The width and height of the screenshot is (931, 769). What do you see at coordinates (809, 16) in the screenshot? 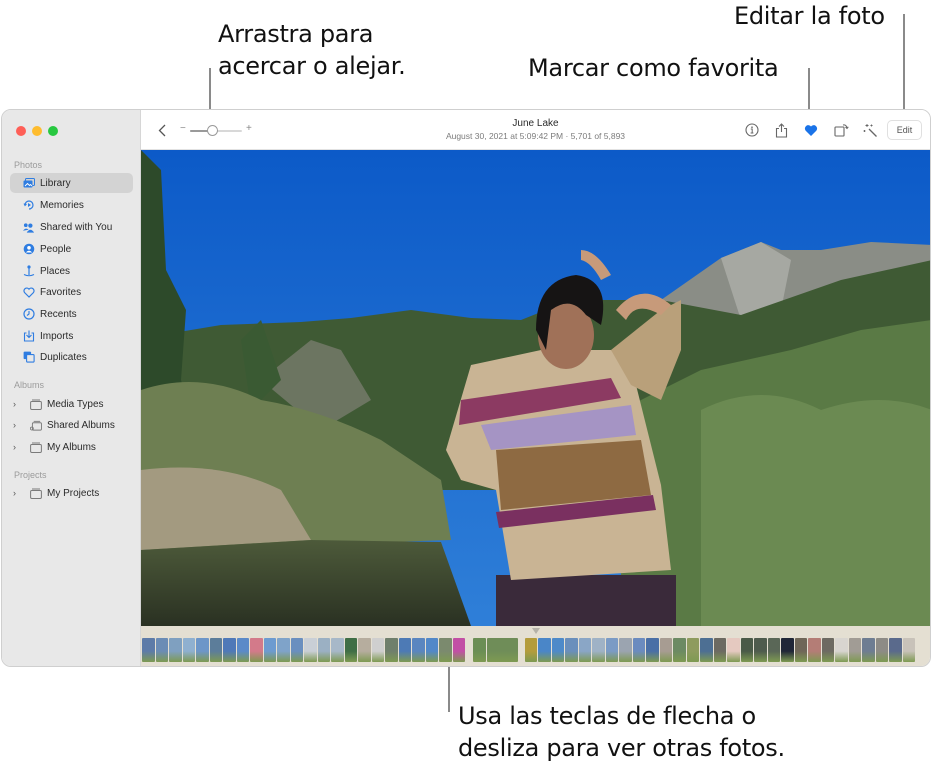
I see `callout-edit: Editar la foto` at bounding box center [809, 16].